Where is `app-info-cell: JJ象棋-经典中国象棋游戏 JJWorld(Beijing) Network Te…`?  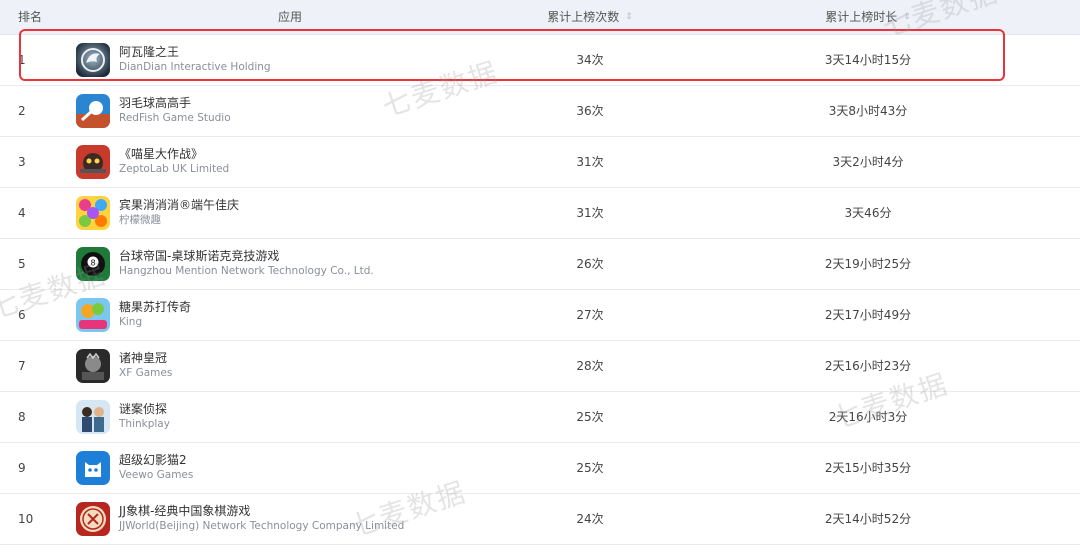
app-info-cell: JJ象棋-经典中国象棋游戏 JJWorld(Beijing) Network Te… is located at coordinates (269, 518).